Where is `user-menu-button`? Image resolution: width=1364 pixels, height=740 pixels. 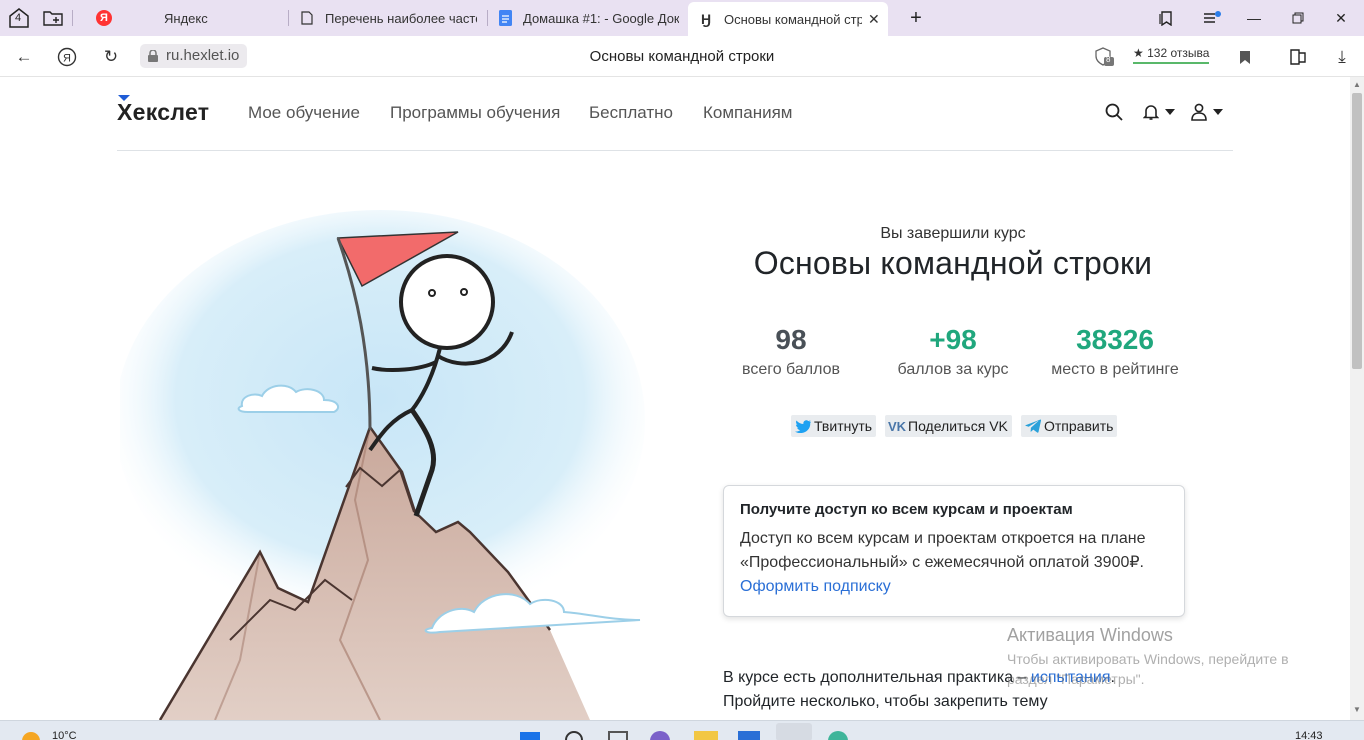 user-menu-button is located at coordinates (1207, 112).